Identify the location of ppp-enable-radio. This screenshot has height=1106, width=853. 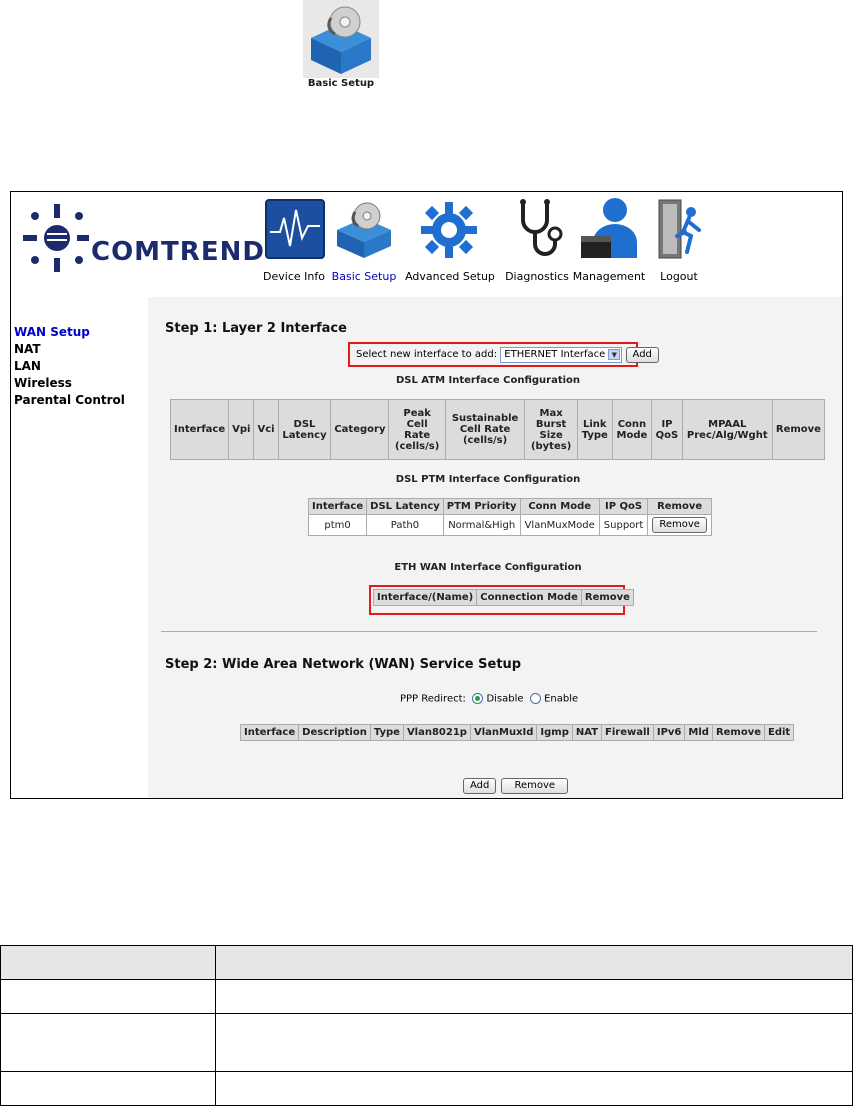
(535, 698).